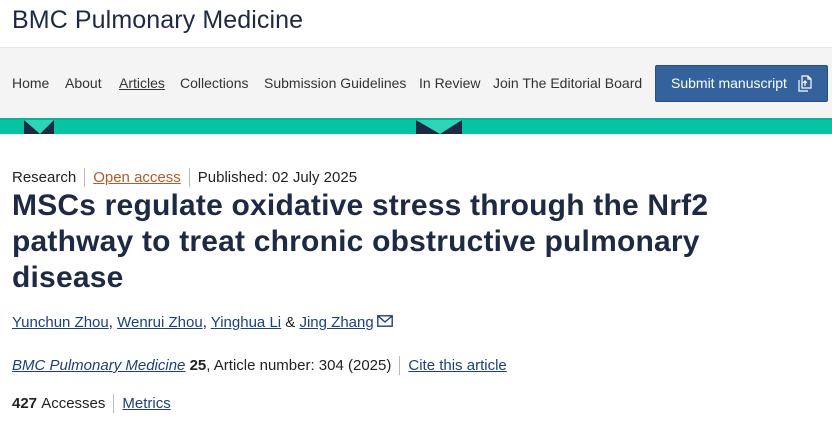 The width and height of the screenshot is (832, 428). I want to click on open-access-link: Open access, so click(137, 177).